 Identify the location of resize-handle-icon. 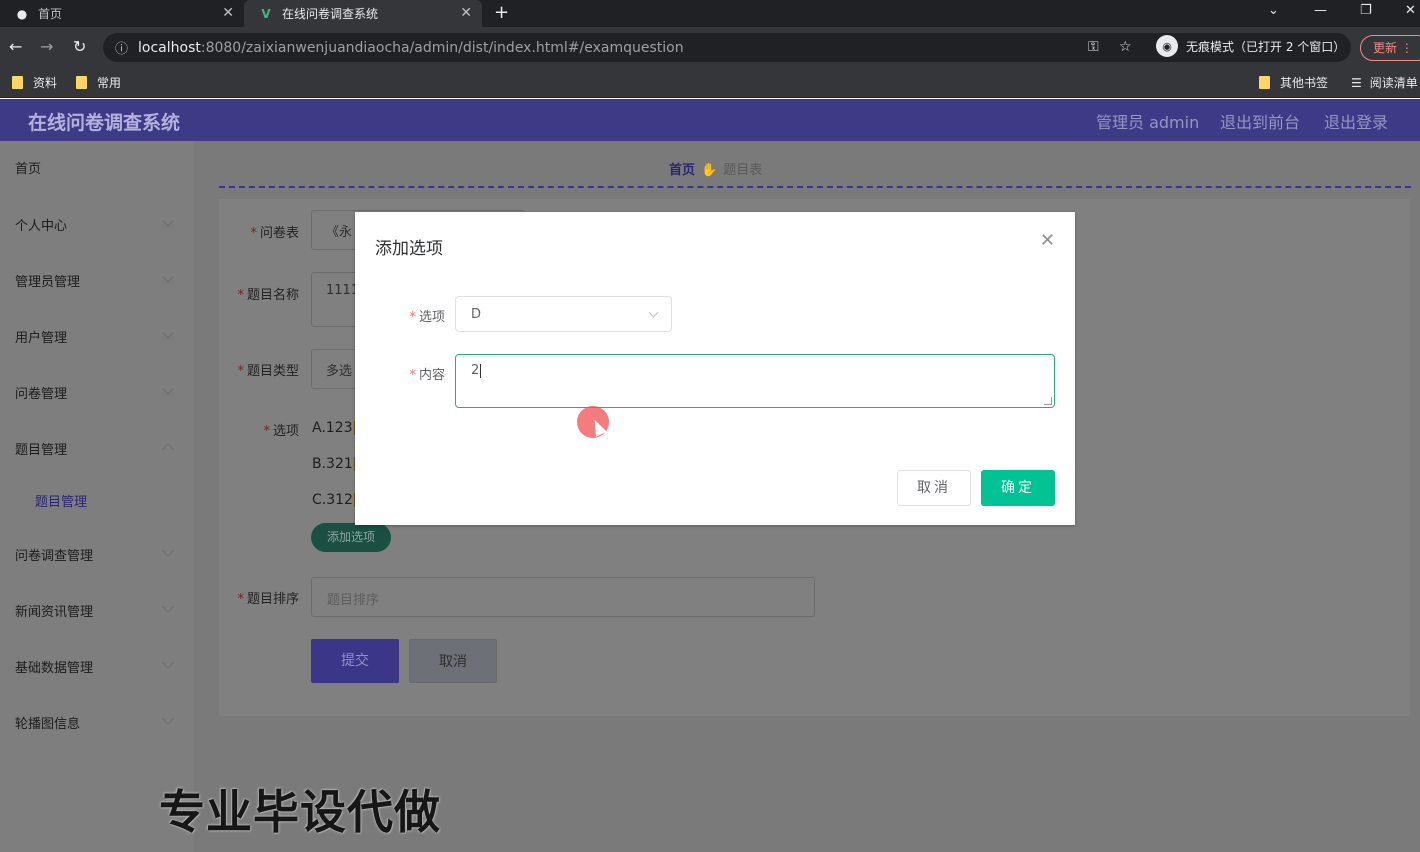
(1048, 401).